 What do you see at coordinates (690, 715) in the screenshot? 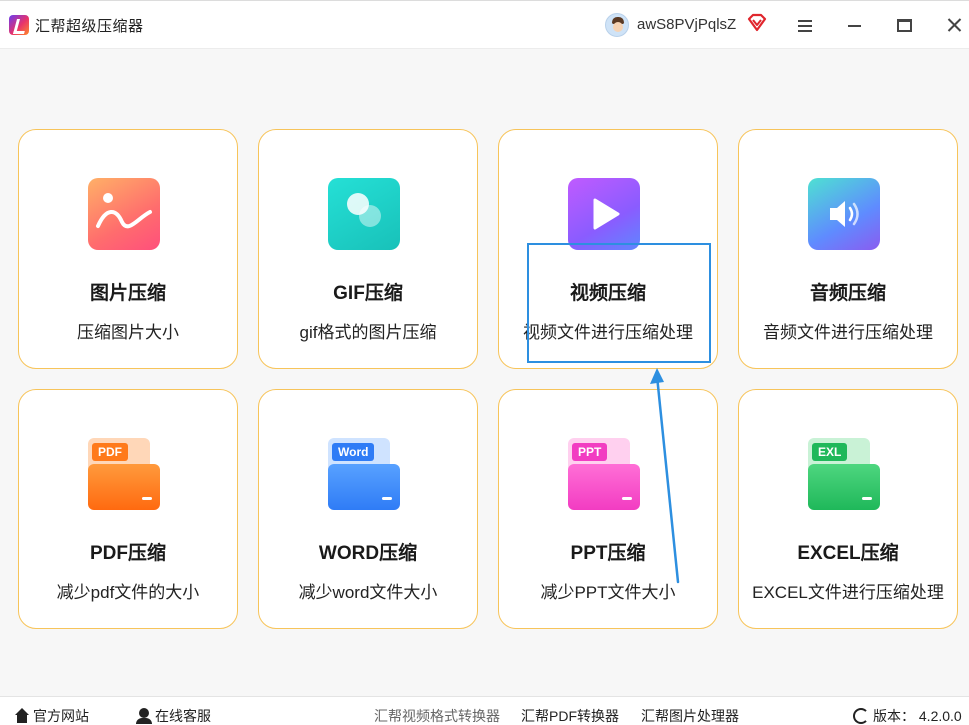
I see `image-processor-link: 汇帮图片处理器` at bounding box center [690, 715].